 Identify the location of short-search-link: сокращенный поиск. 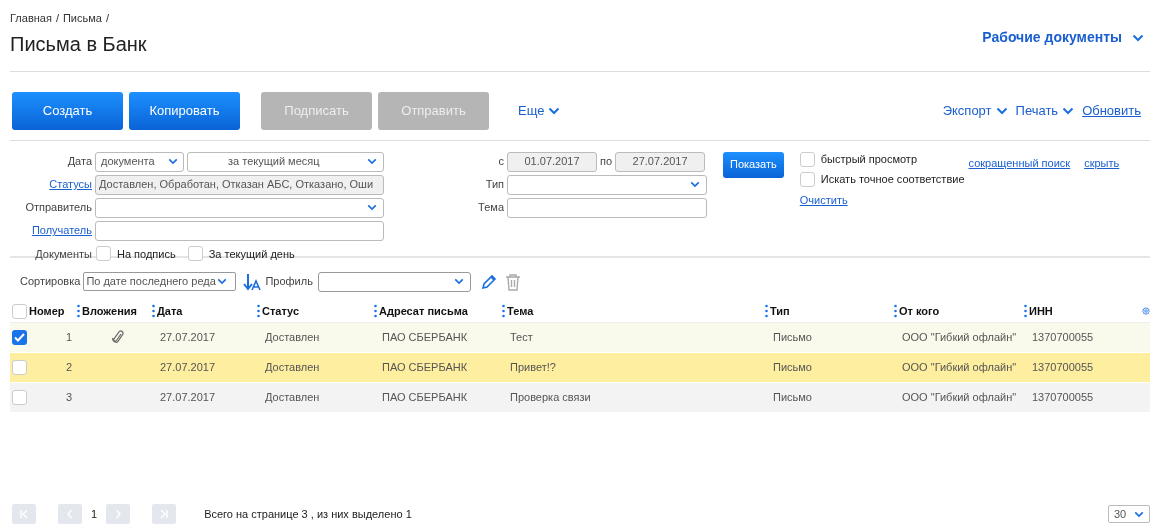
(1019, 205).